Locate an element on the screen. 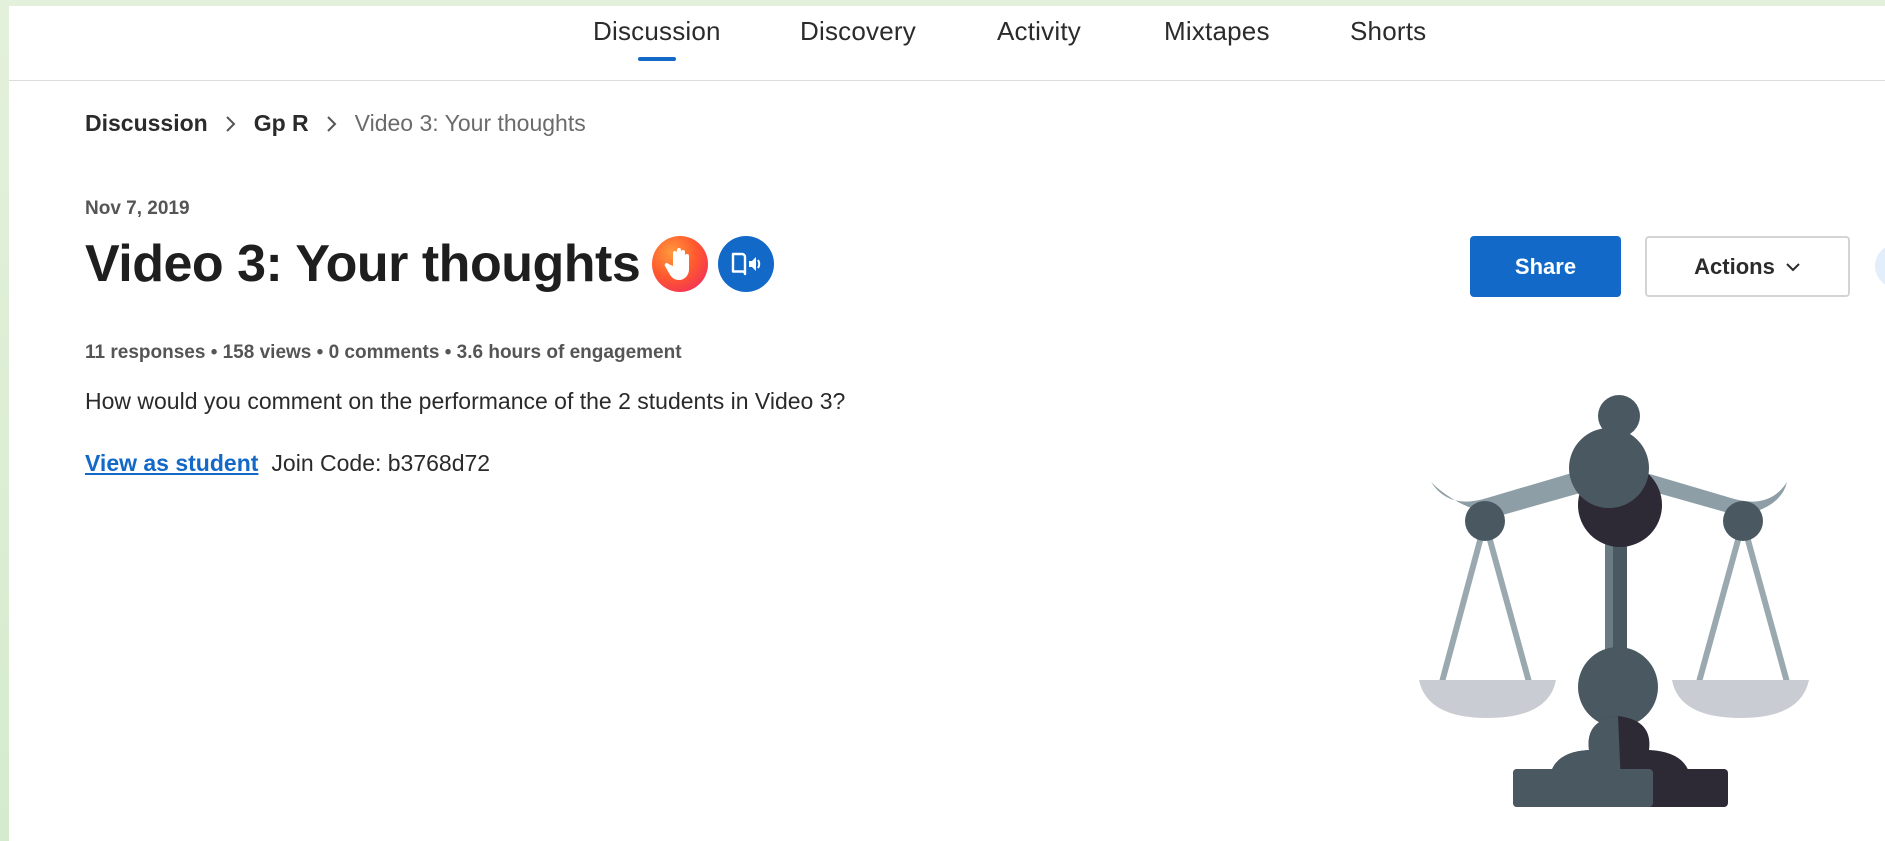 The image size is (1885, 841). more-options-button is located at coordinates (1880, 266).